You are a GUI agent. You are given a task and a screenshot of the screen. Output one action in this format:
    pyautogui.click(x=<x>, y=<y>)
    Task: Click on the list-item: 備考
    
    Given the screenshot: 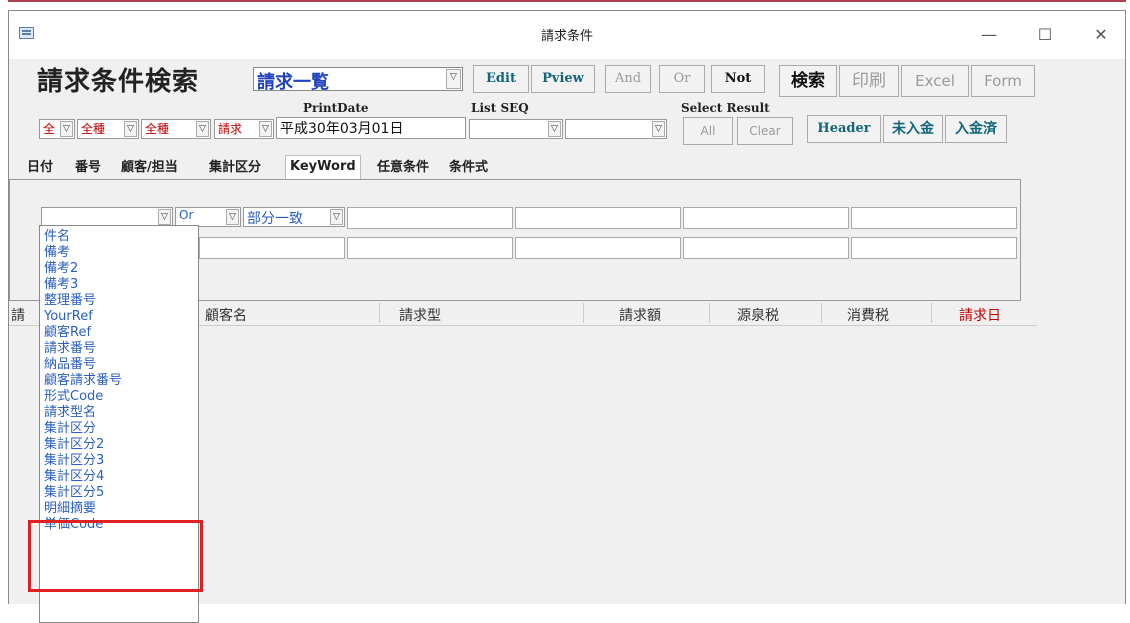 What is the action you would take?
    pyautogui.click(x=57, y=252)
    